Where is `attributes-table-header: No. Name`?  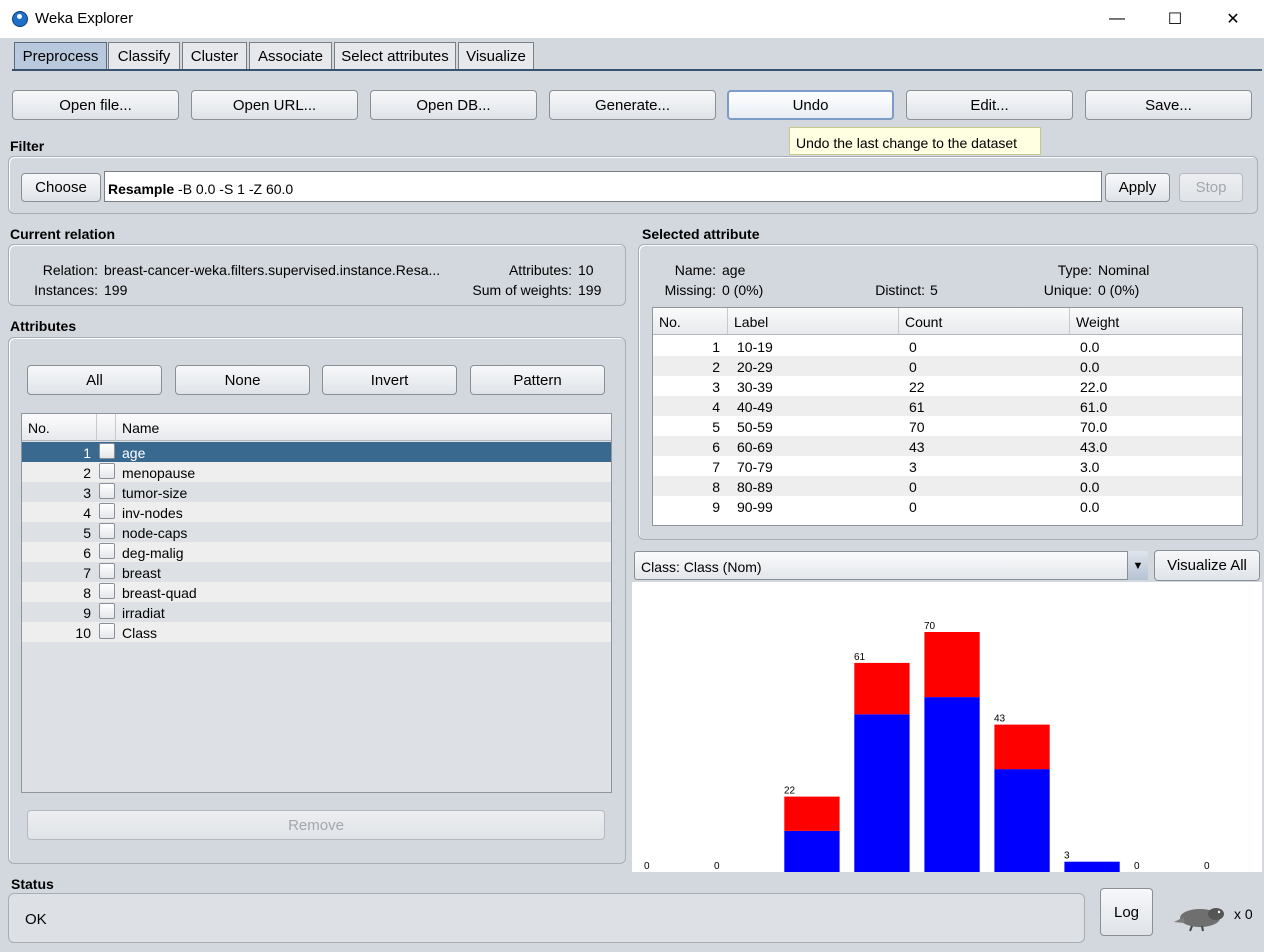
attributes-table-header: No. Name is located at coordinates (316, 427).